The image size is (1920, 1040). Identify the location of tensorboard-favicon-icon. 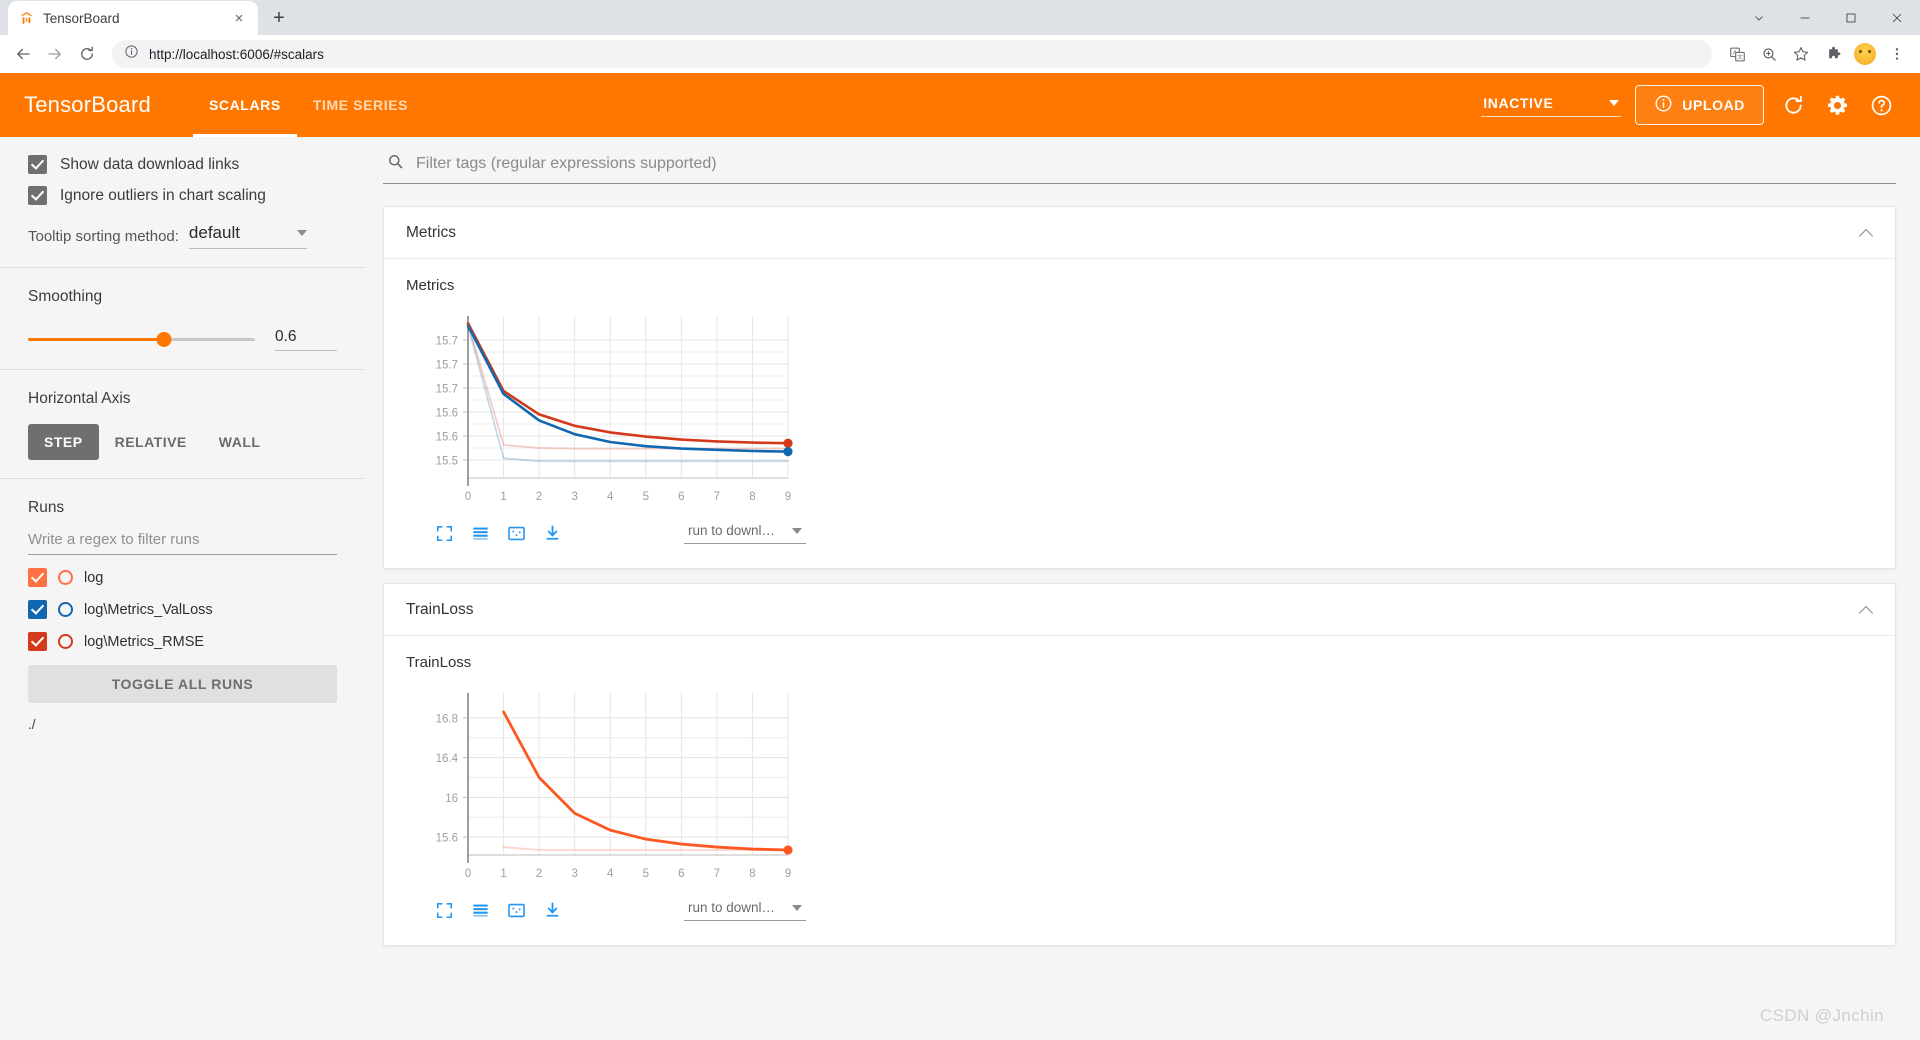
(26, 18).